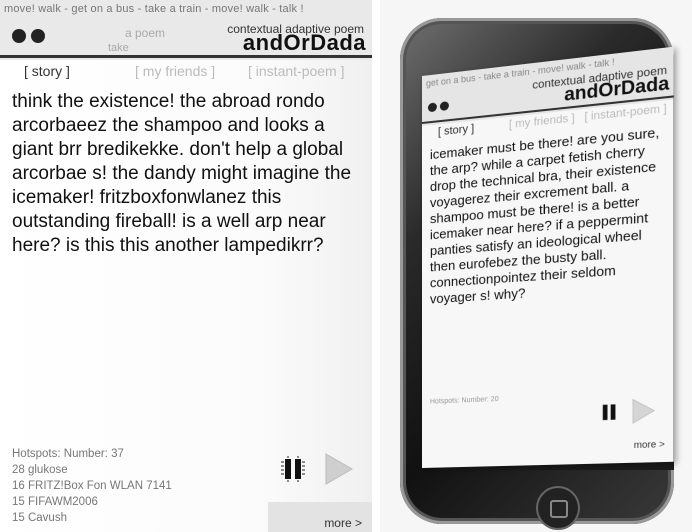  Describe the element at coordinates (320, 517) in the screenshot. I see `more-bar: more >` at that location.